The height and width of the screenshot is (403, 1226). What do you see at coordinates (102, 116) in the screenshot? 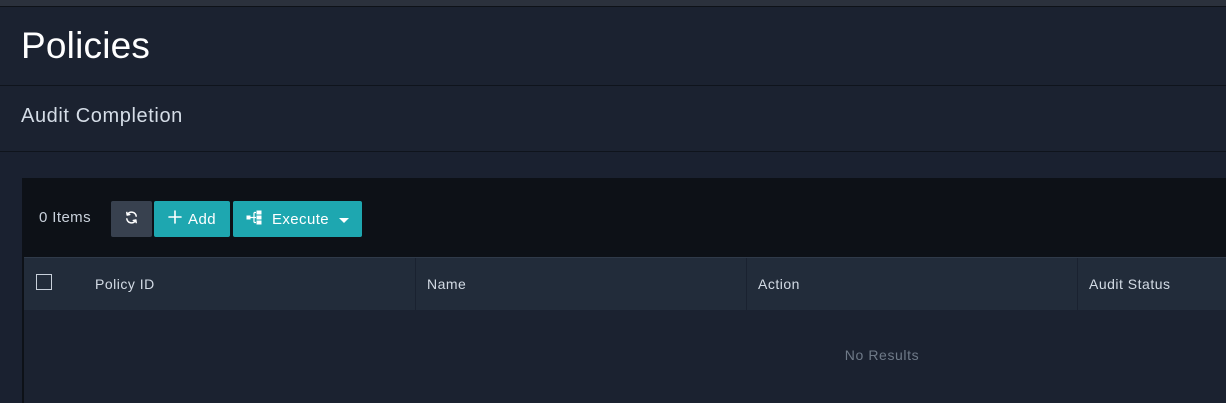
I see `section-title: Audit Completion` at bounding box center [102, 116].